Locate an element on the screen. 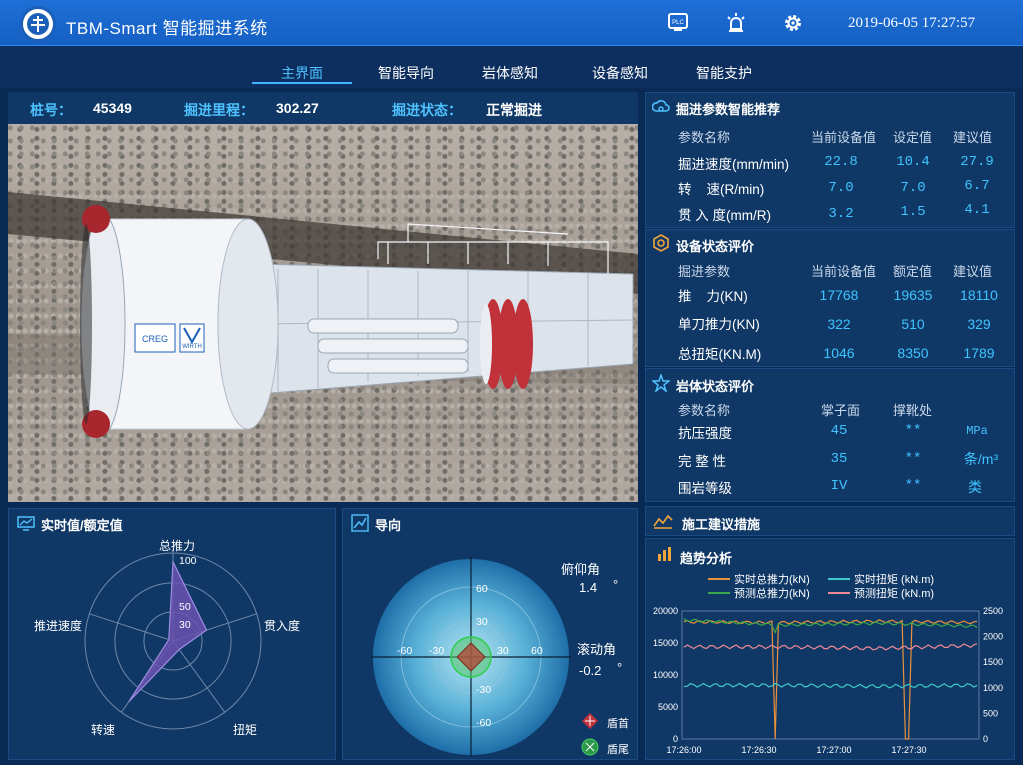 Image resolution: width=1023 pixels, height=765 pixels. plc-icon: PLC is located at coordinates (679, 23).